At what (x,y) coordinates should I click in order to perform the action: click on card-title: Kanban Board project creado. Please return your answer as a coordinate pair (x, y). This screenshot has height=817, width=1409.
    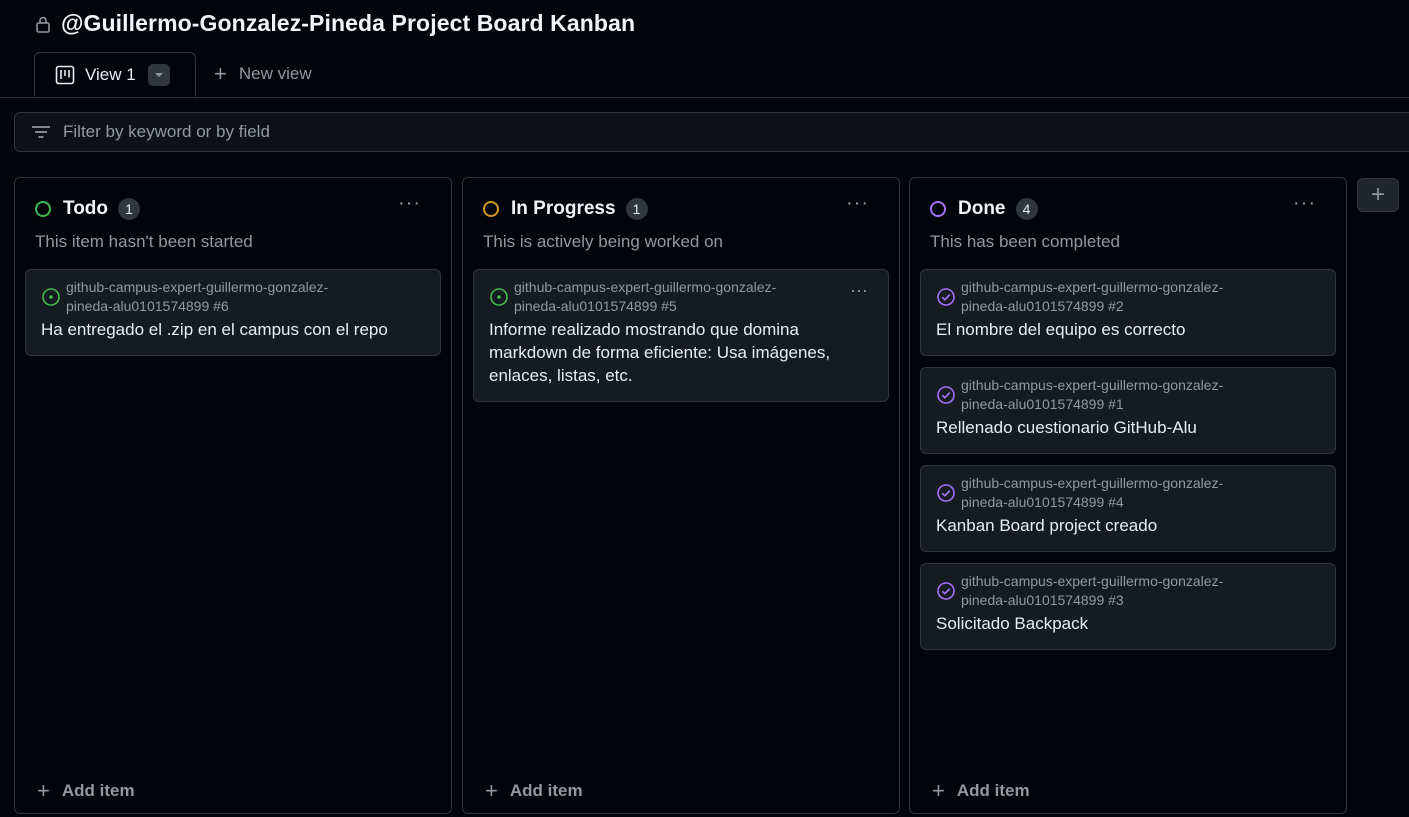
    Looking at the image, I should click on (1128, 525).